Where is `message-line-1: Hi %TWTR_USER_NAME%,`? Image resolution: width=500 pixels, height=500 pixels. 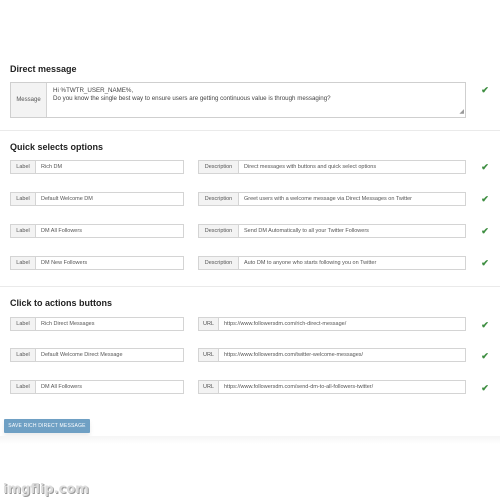 message-line-1: Hi %TWTR_USER_NAME%, is located at coordinates (93, 90).